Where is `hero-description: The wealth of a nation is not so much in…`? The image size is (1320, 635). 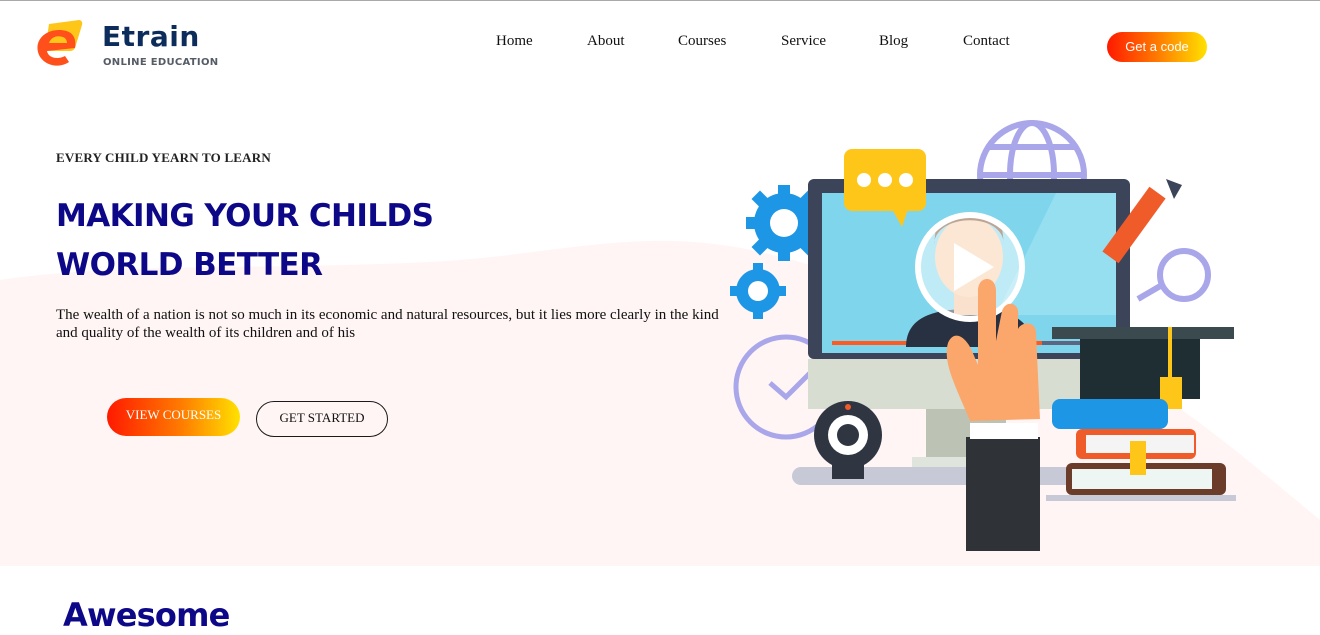 hero-description: The wealth of a nation is not so much in… is located at coordinates (387, 324).